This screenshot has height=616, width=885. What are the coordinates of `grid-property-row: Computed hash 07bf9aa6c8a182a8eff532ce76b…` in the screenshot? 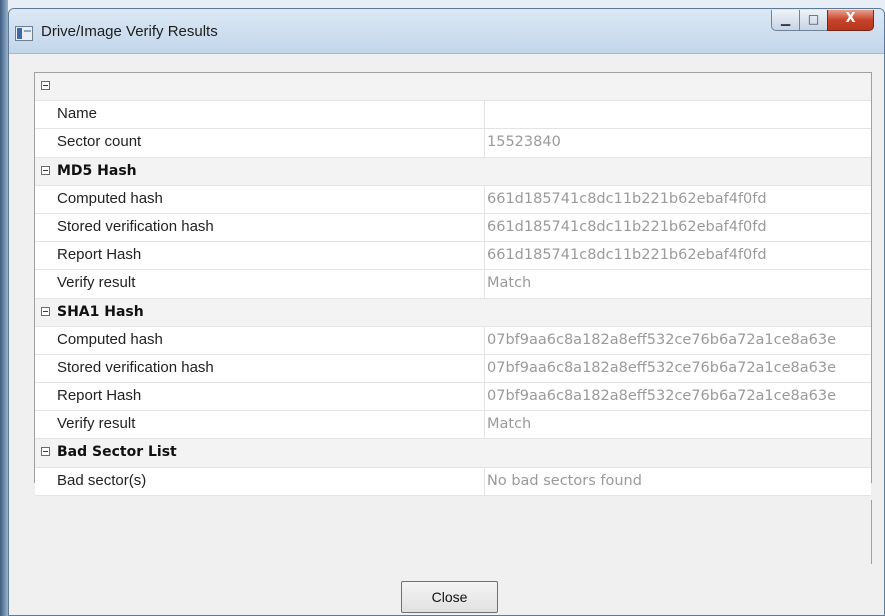 It's located at (453, 340).